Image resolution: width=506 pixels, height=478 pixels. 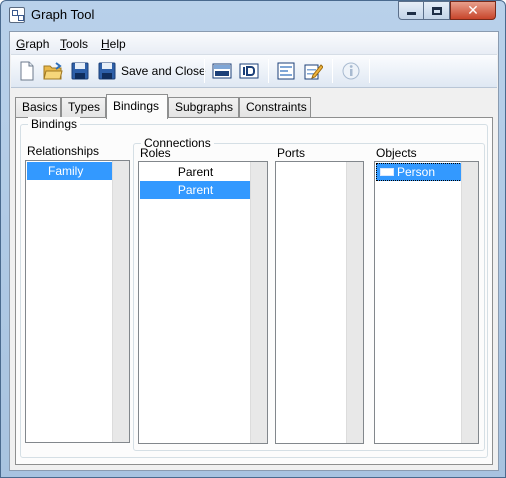 I want to click on menu-tools: Tools, so click(x=74, y=44).